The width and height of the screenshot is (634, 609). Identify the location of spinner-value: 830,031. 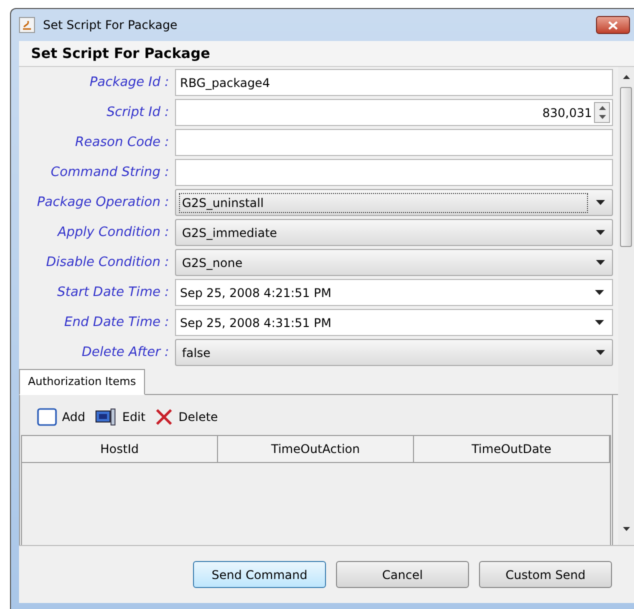
(566, 113).